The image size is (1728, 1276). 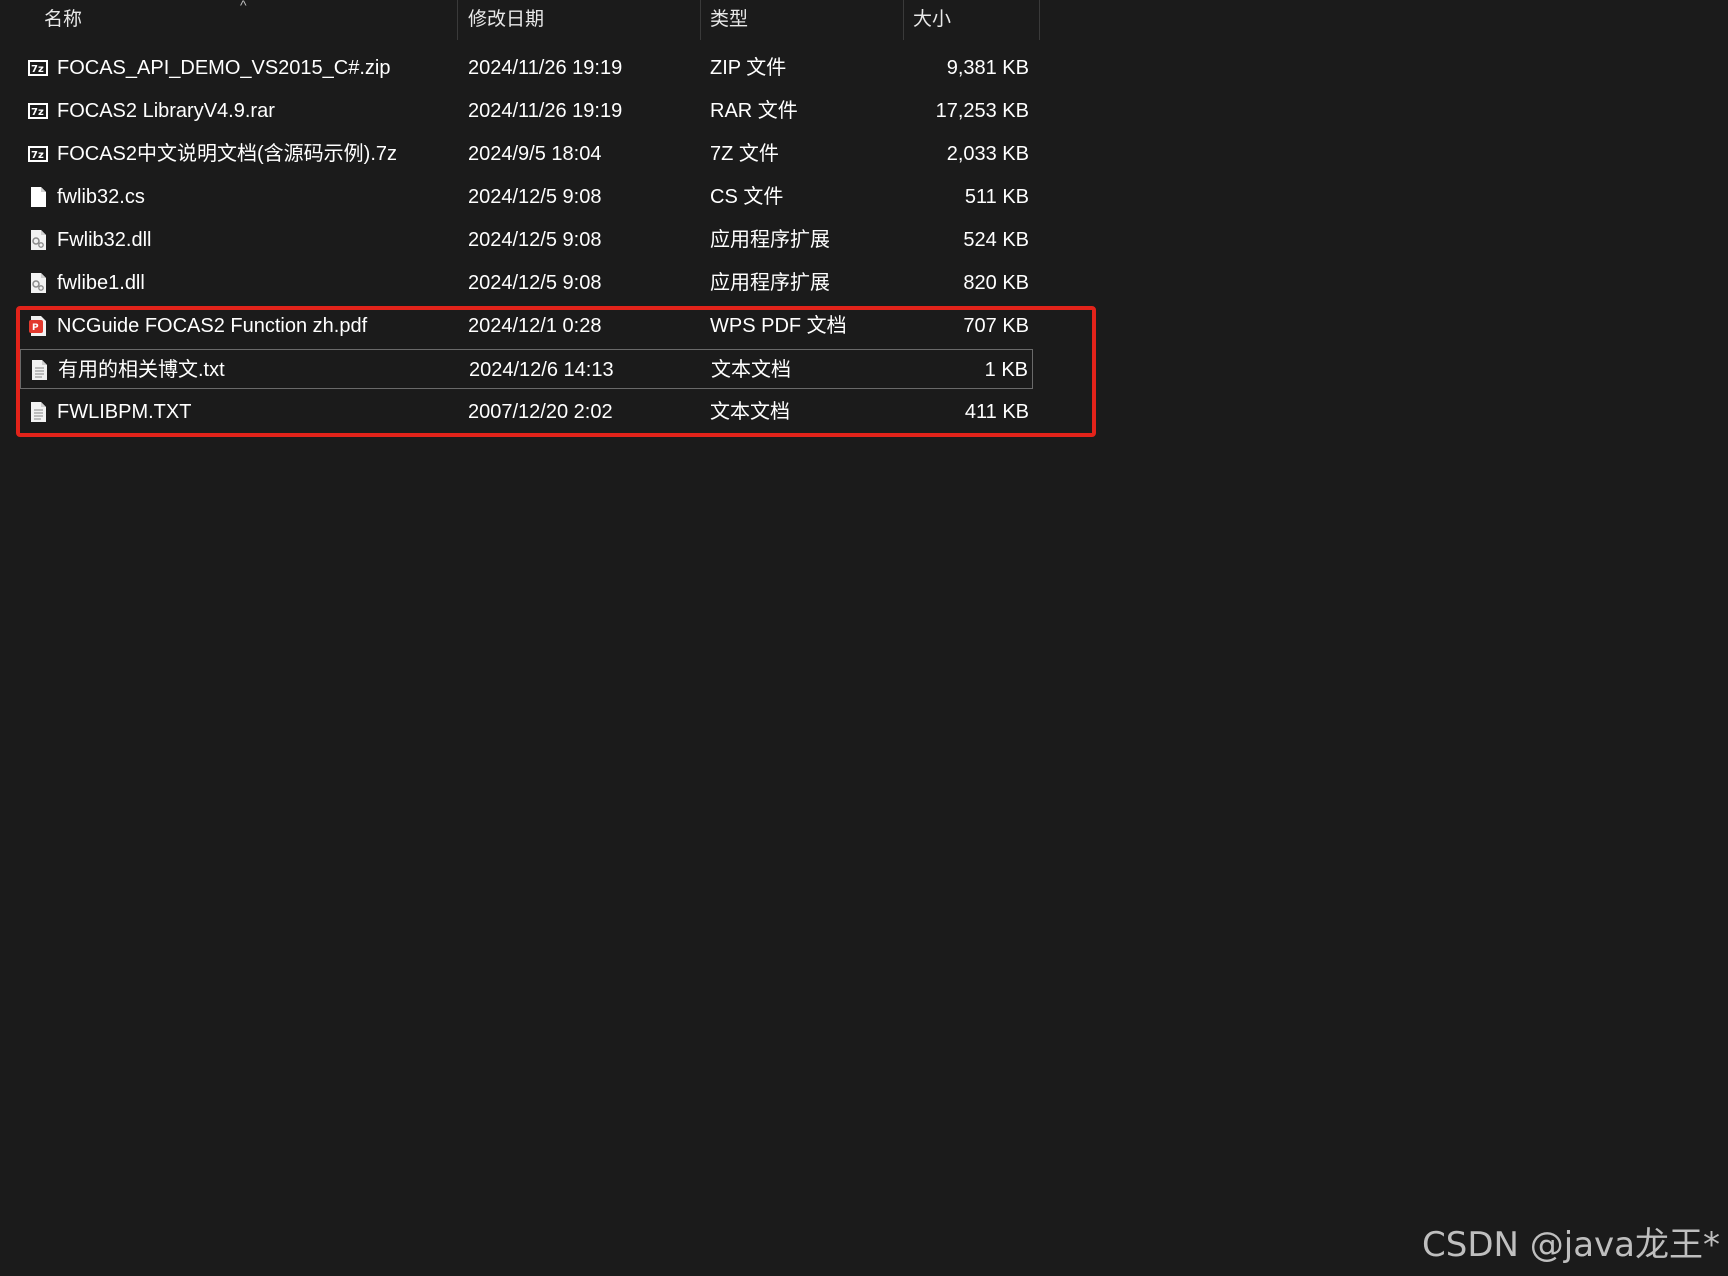 I want to click on file-type: WPS PDF 文档, so click(x=778, y=326).